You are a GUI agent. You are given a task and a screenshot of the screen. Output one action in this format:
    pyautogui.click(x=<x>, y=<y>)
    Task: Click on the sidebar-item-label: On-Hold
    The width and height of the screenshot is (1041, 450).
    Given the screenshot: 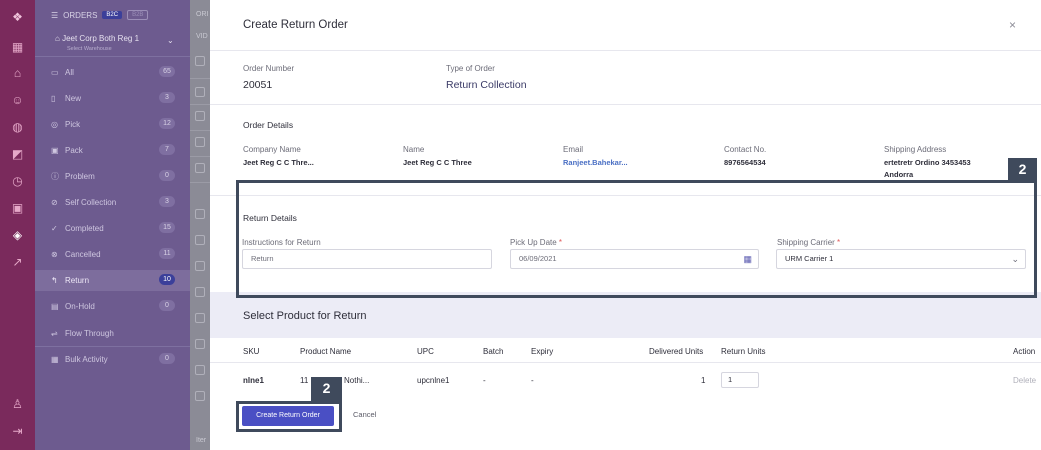 What is the action you would take?
    pyautogui.click(x=80, y=306)
    